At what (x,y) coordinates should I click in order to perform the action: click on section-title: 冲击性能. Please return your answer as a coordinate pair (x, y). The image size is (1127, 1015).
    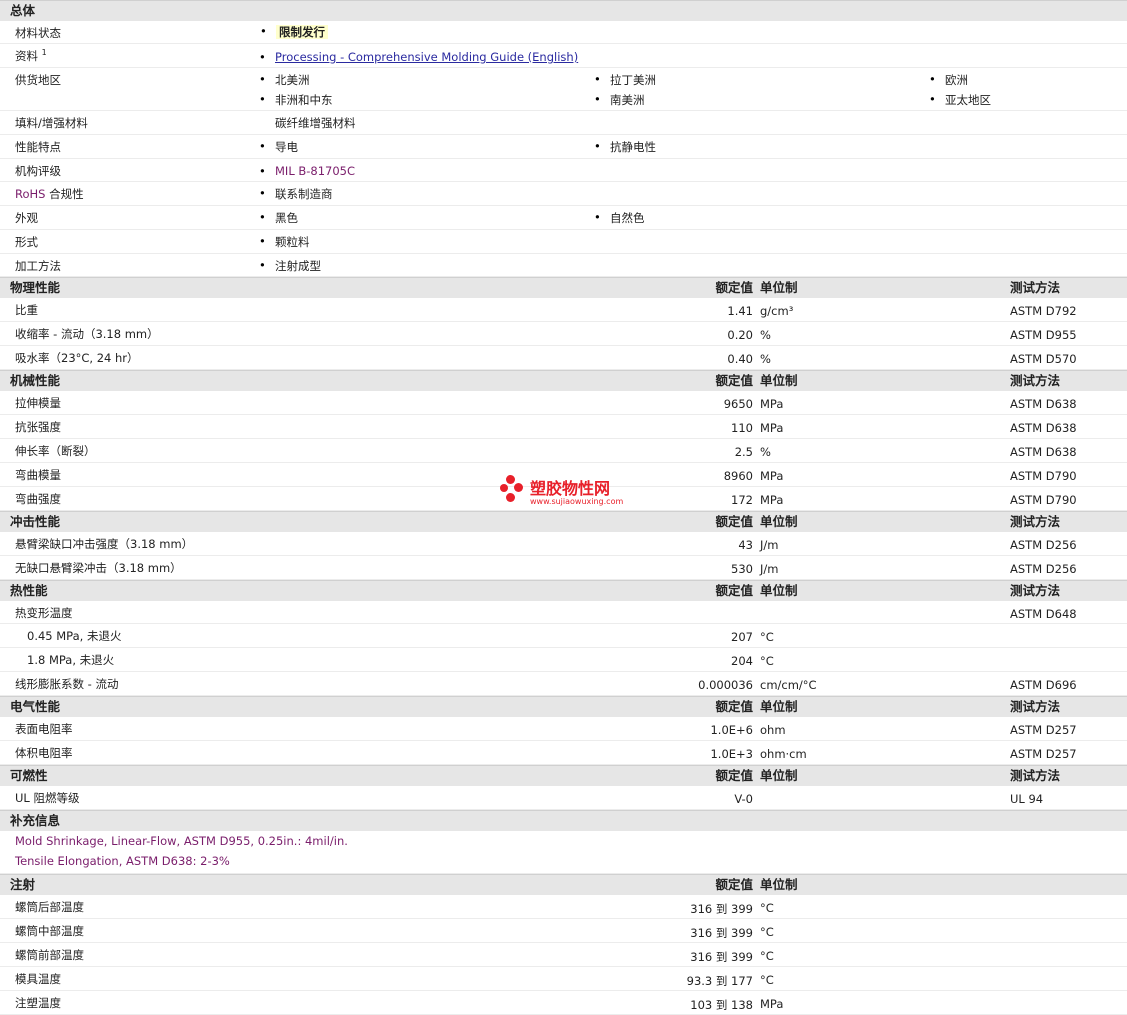
    Looking at the image, I should click on (35, 521).